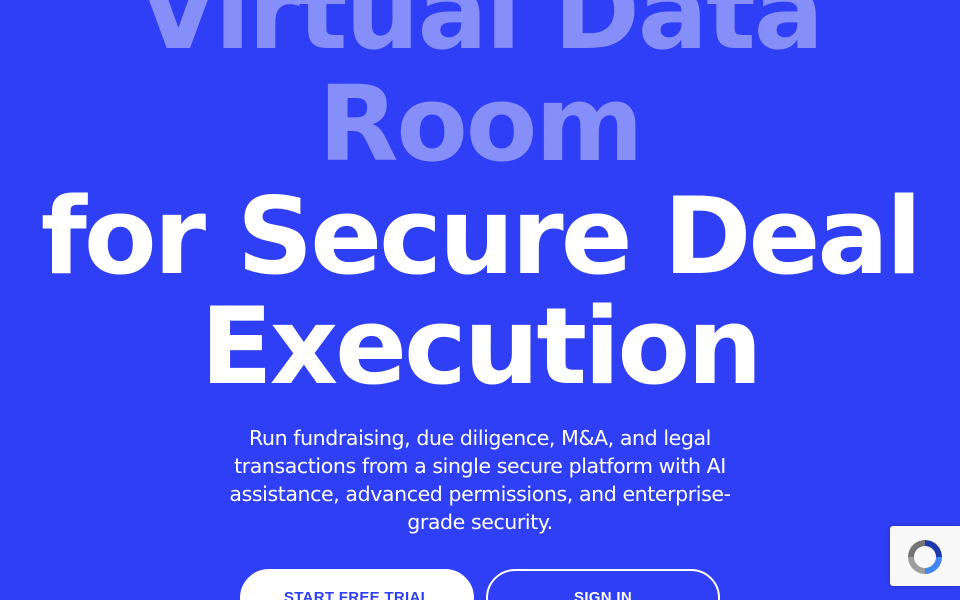 The width and height of the screenshot is (960, 600). Describe the element at coordinates (481, 346) in the screenshot. I see `headline-line-4: Execution` at that location.